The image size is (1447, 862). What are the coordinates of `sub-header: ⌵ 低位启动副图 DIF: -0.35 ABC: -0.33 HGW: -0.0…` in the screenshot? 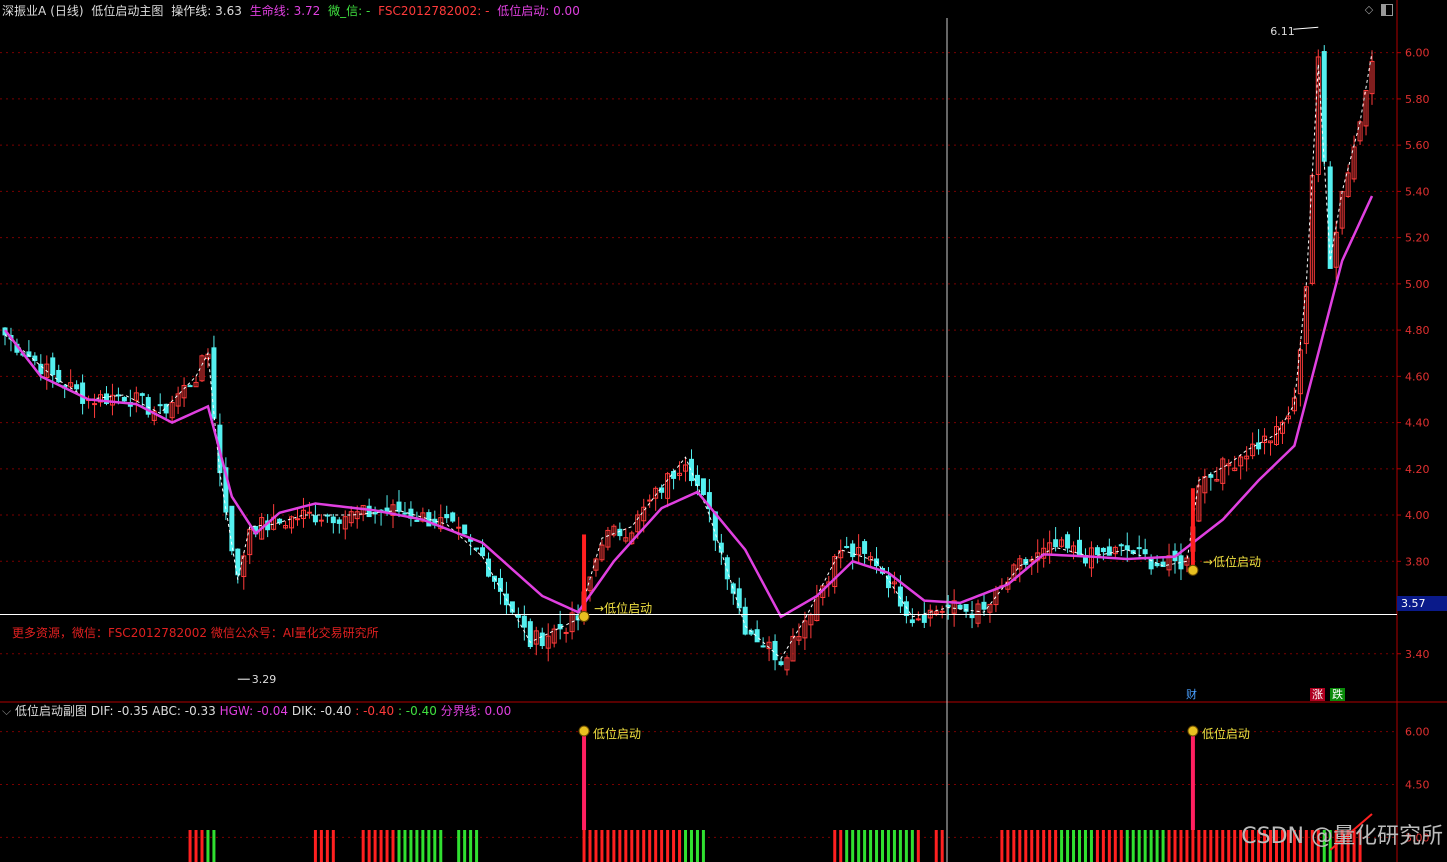 It's located at (256, 711).